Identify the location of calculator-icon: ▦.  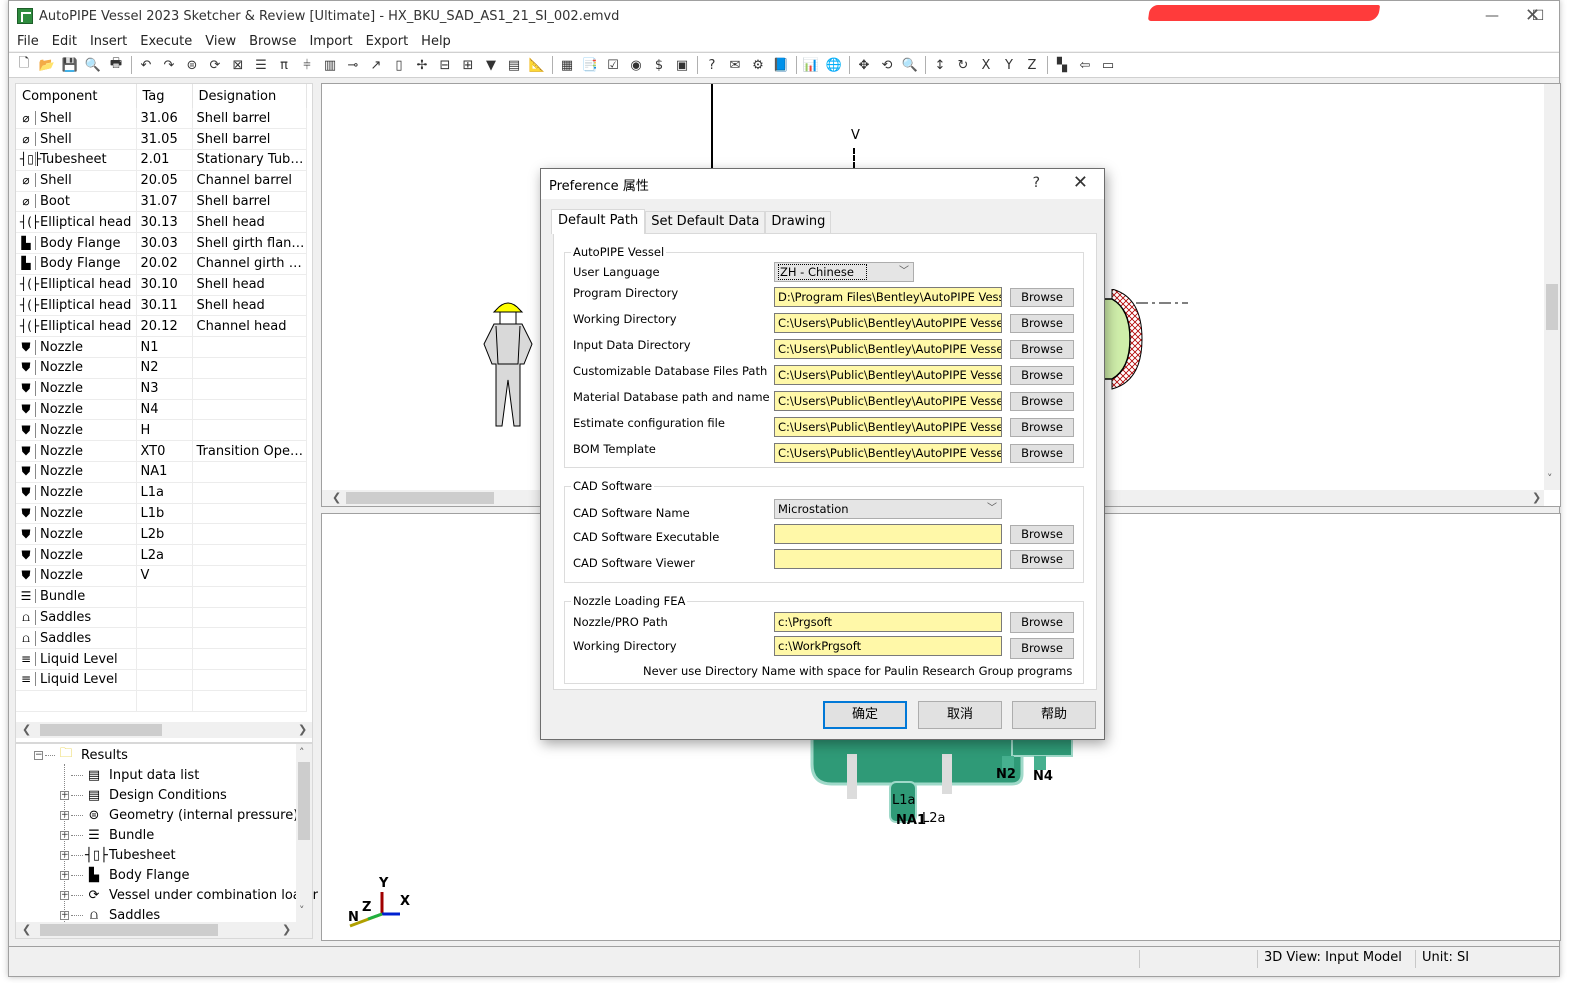
(567, 65).